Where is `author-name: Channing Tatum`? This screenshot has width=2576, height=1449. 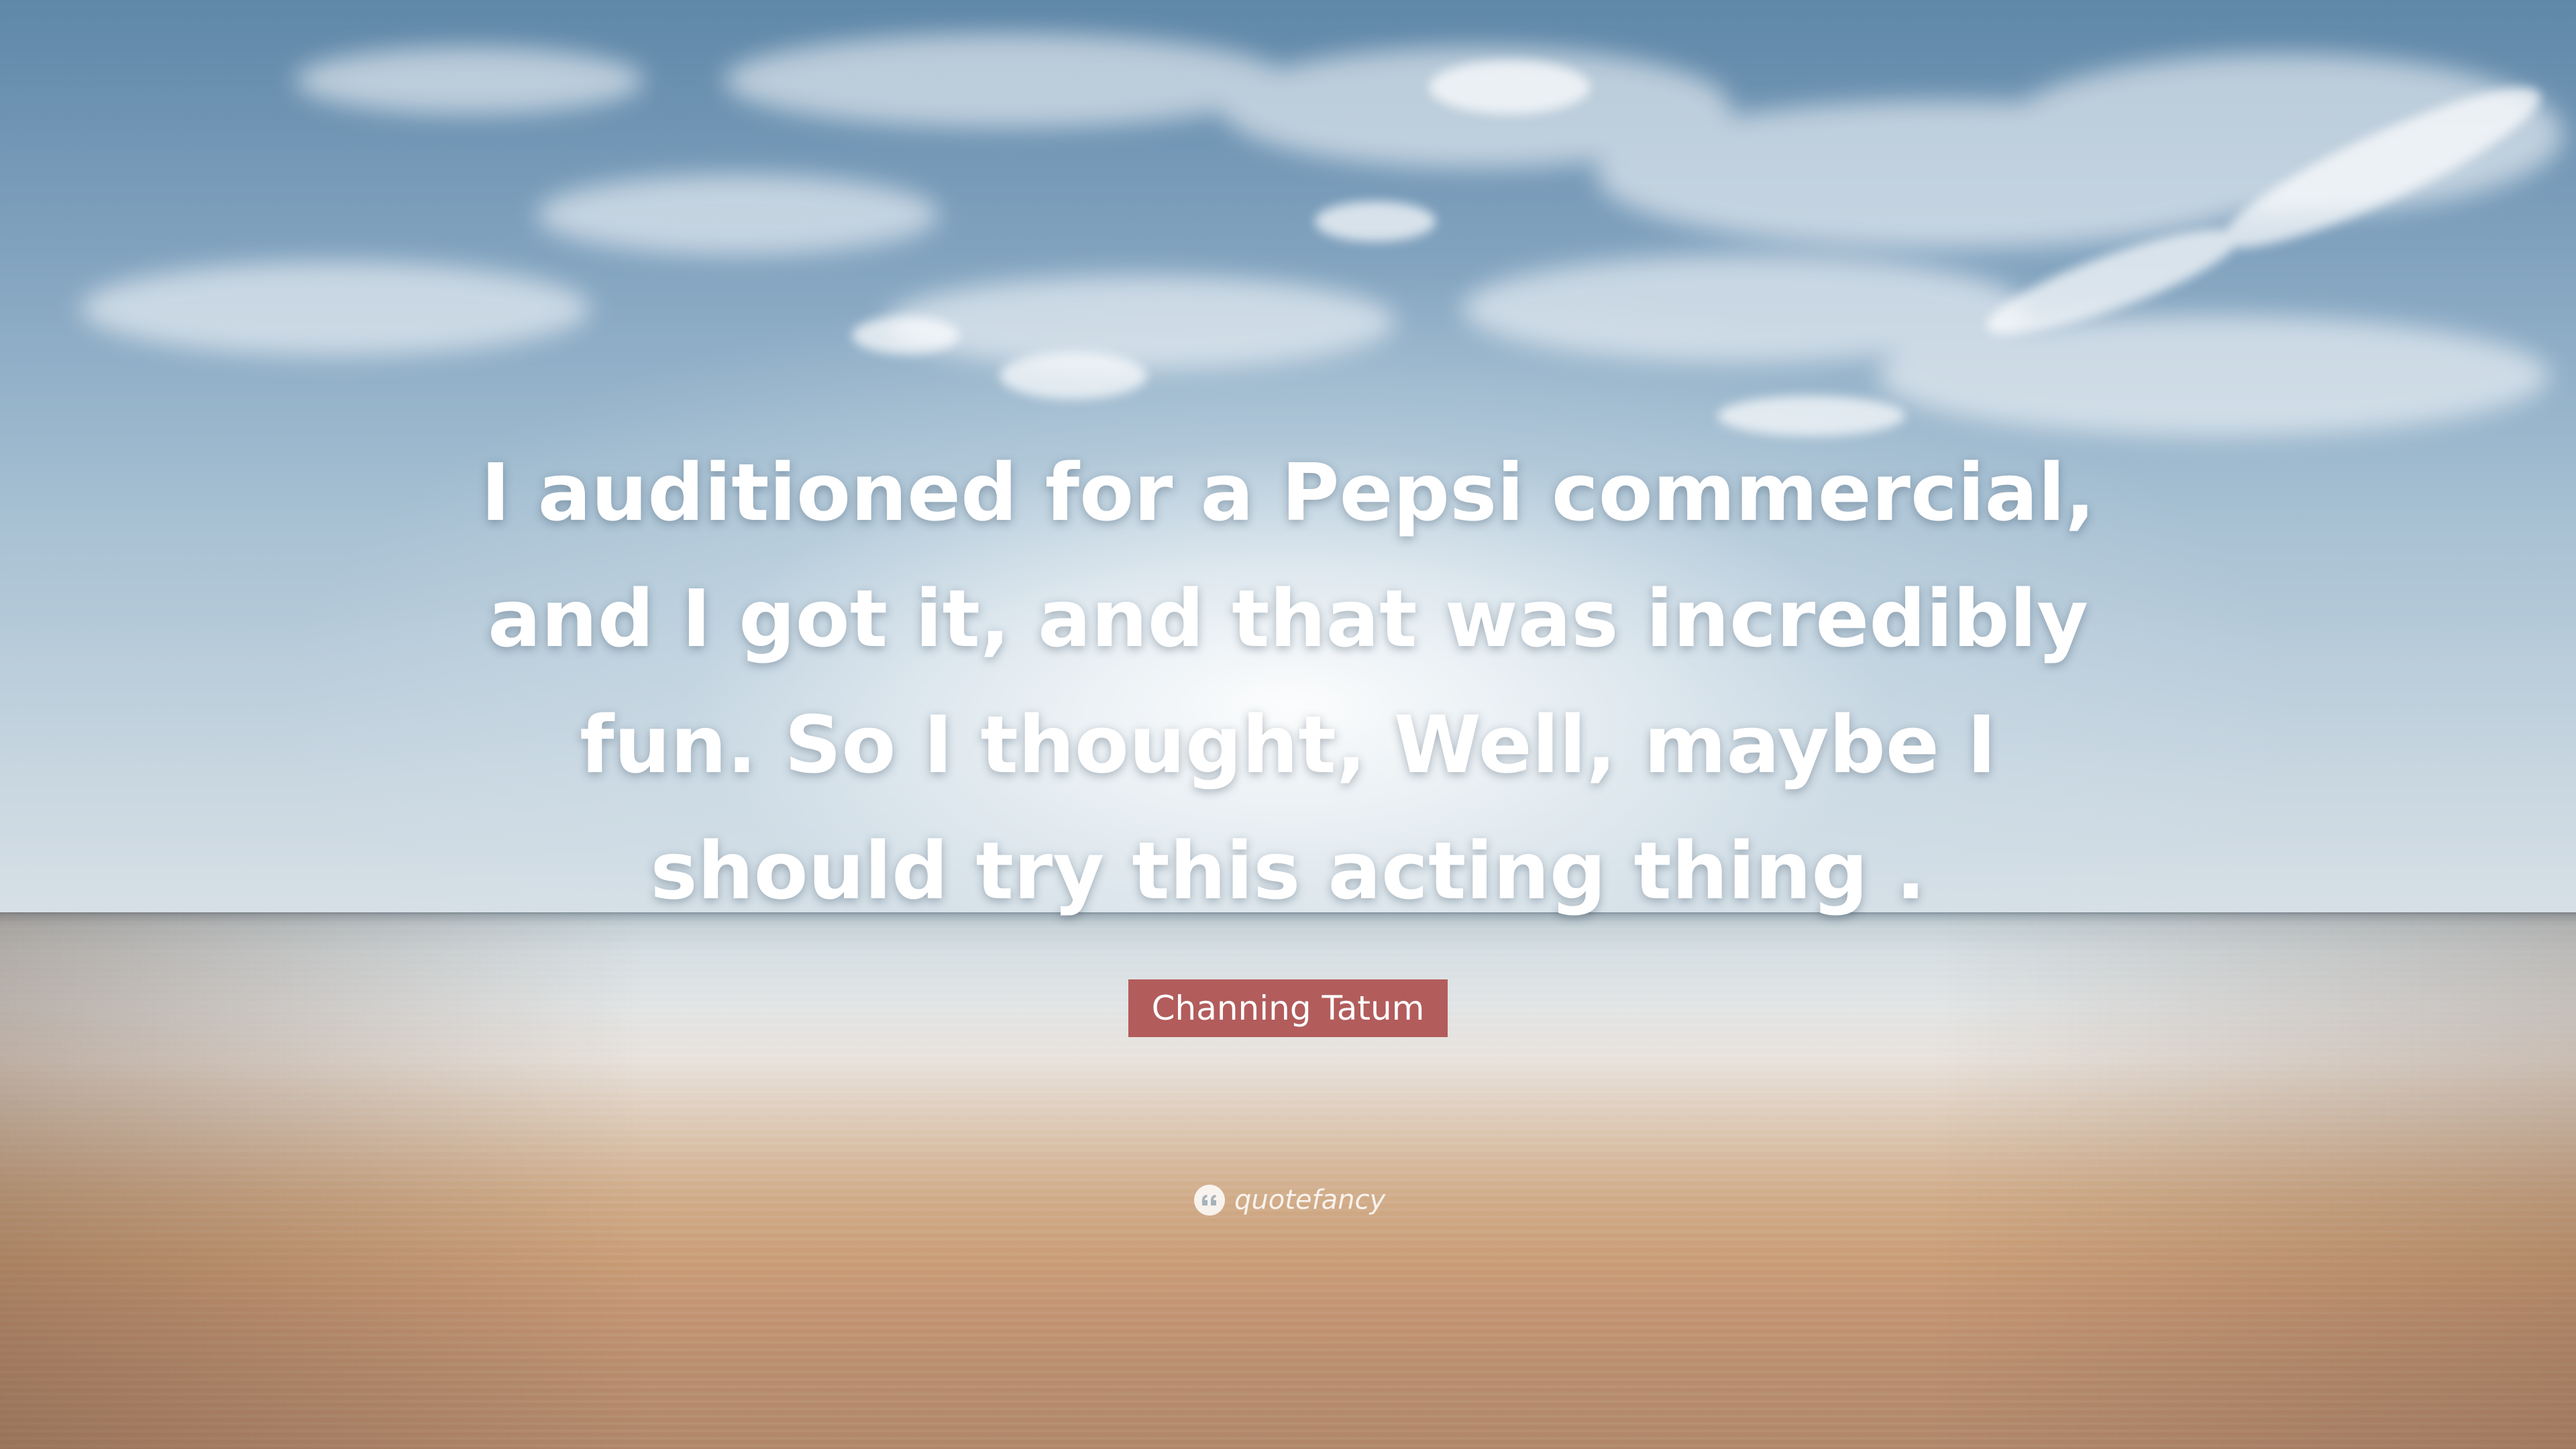
author-name: Channing Tatum is located at coordinates (1288, 1008).